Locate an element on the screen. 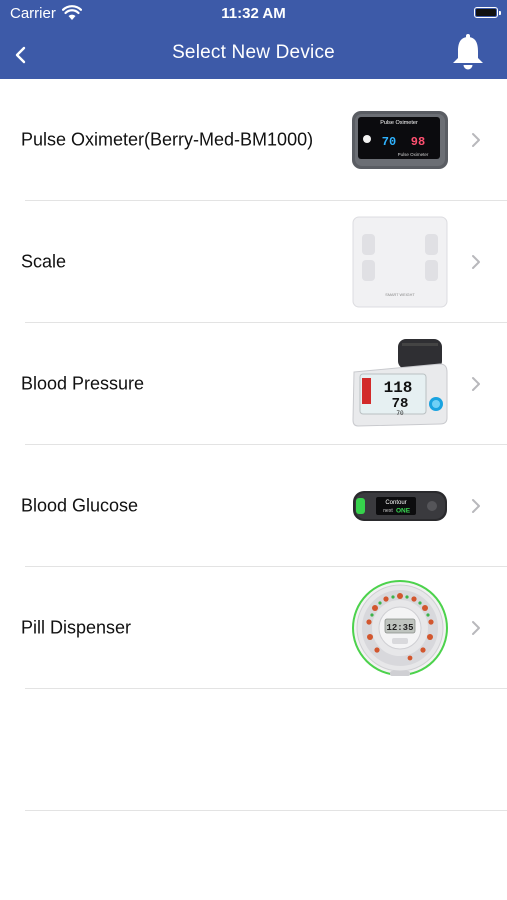 Image resolution: width=507 pixels, height=900 pixels. status-time: 11:32 AM is located at coordinates (253, 13).